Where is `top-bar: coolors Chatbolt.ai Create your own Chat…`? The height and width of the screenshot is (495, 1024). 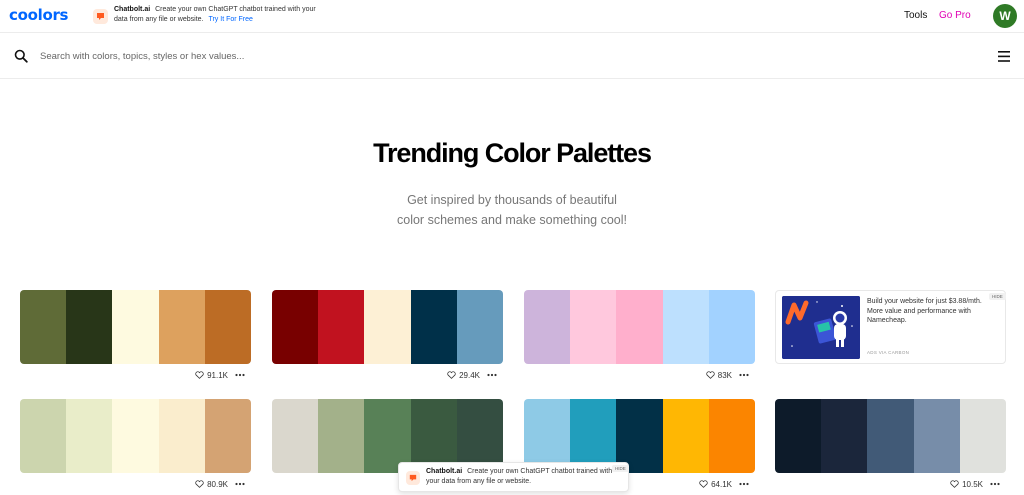 top-bar: coolors Chatbolt.ai Create your own Chat… is located at coordinates (512, 16).